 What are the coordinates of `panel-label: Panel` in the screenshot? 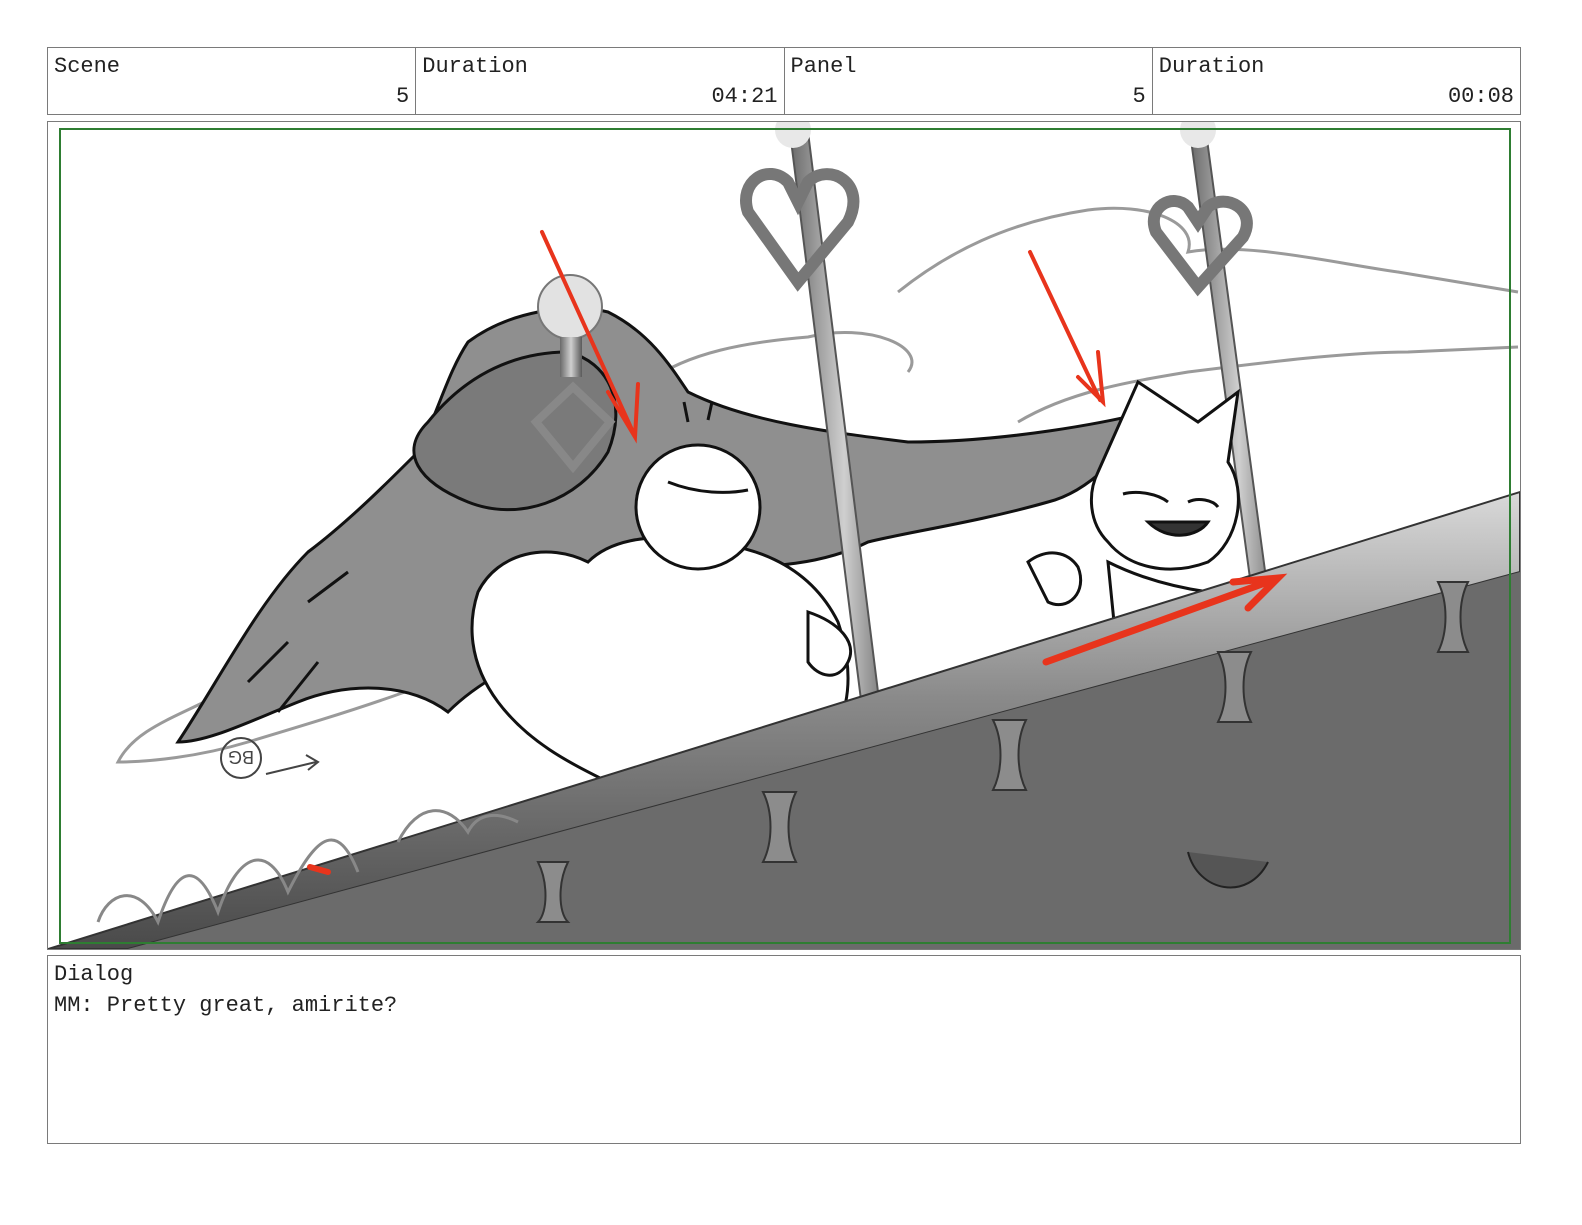 It's located at (823, 66).